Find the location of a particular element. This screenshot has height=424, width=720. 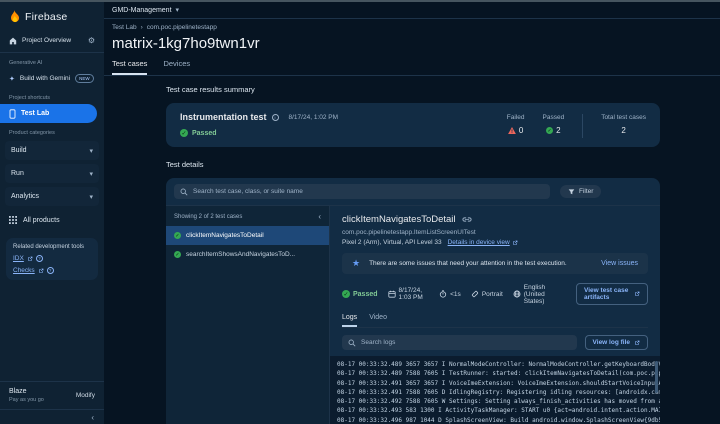

sparkle-icon: ✦ is located at coordinates (12, 79).